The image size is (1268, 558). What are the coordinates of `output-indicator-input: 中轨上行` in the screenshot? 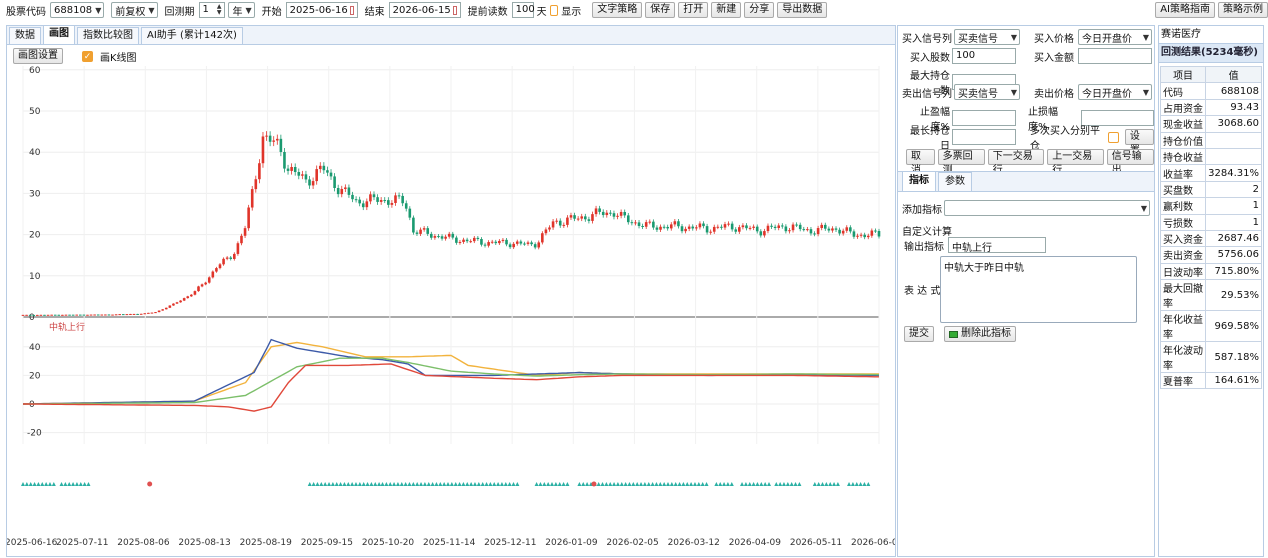 It's located at (997, 245).